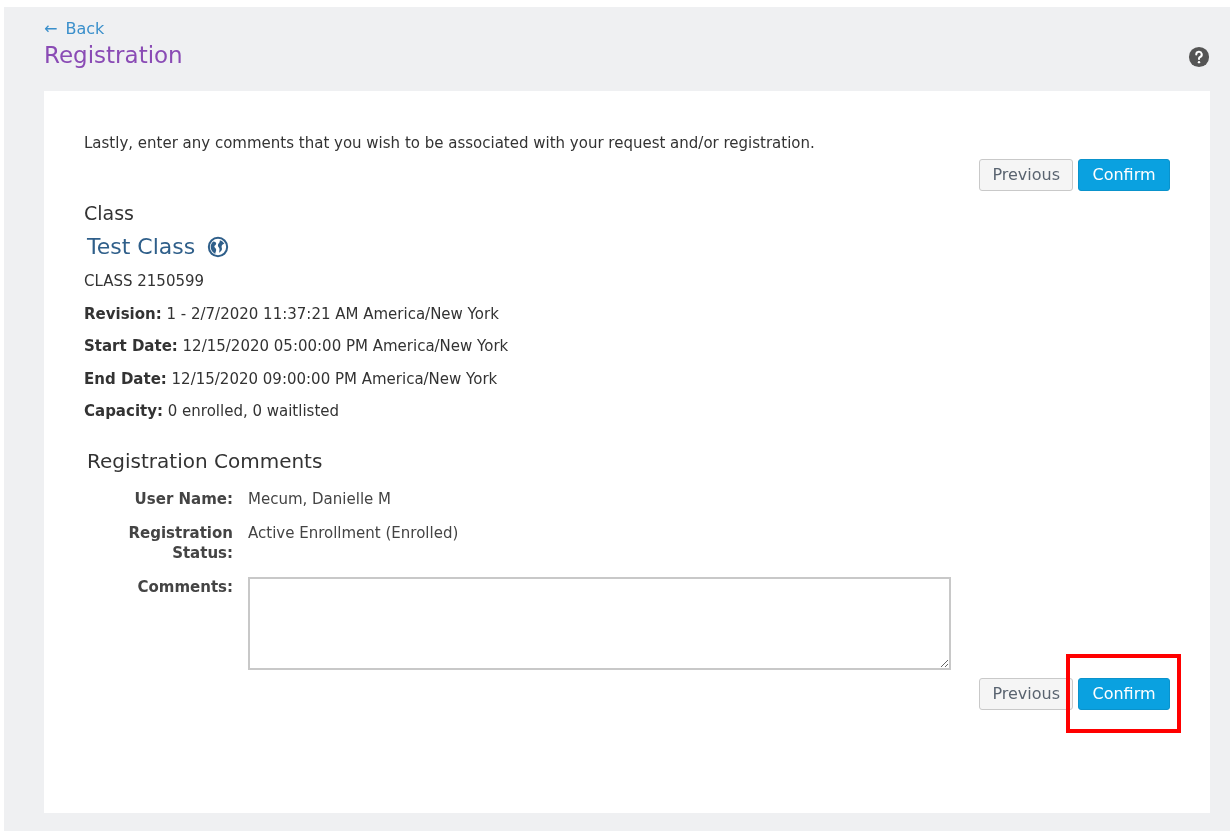 Image resolution: width=1230 pixels, height=831 pixels. What do you see at coordinates (297, 346) in the screenshot?
I see `class-detail: Start Date: 12/15/2020 05:00:00 PM America/New York` at bounding box center [297, 346].